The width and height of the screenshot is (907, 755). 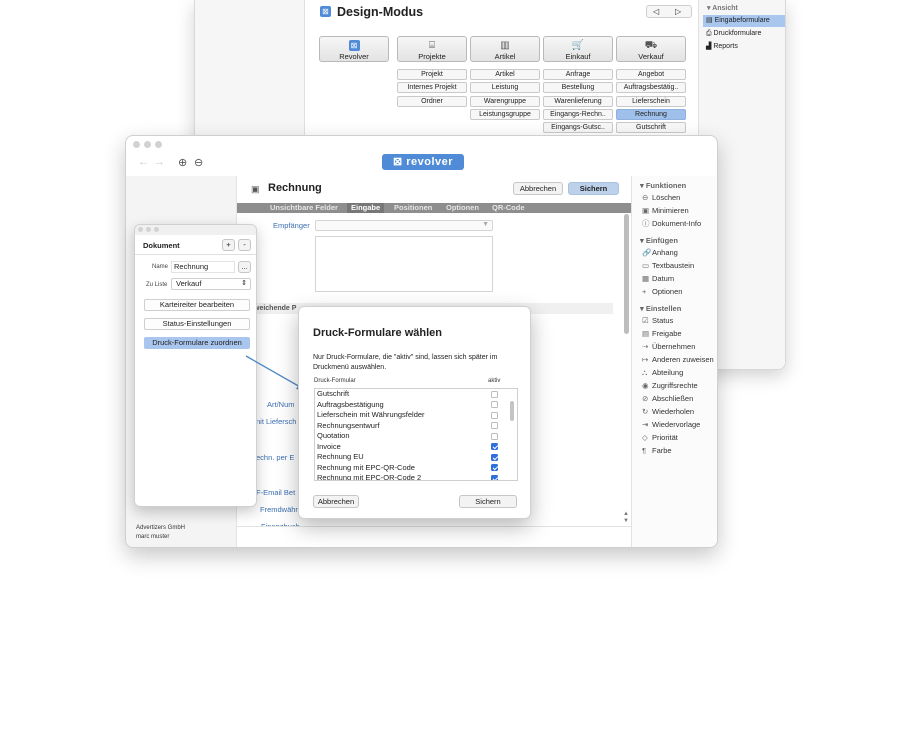 I want to click on sidebar-item-prioritaet: ◇ Priorität, so click(x=660, y=438).